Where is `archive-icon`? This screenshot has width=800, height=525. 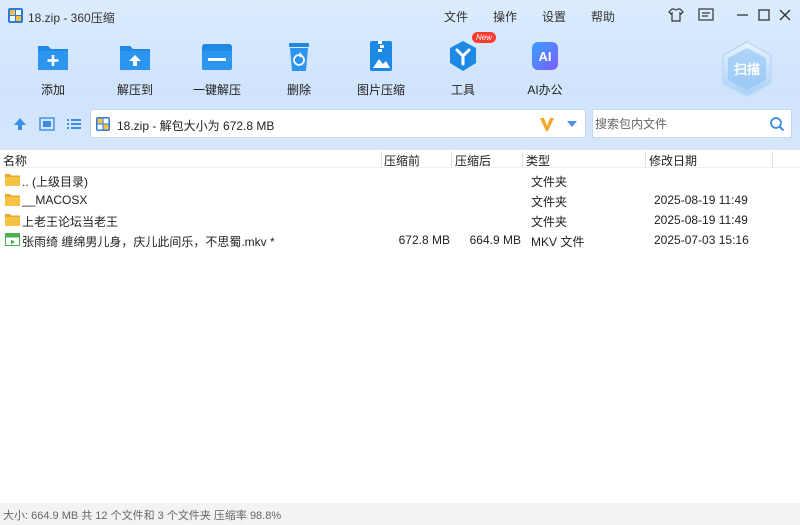 archive-icon is located at coordinates (103, 124).